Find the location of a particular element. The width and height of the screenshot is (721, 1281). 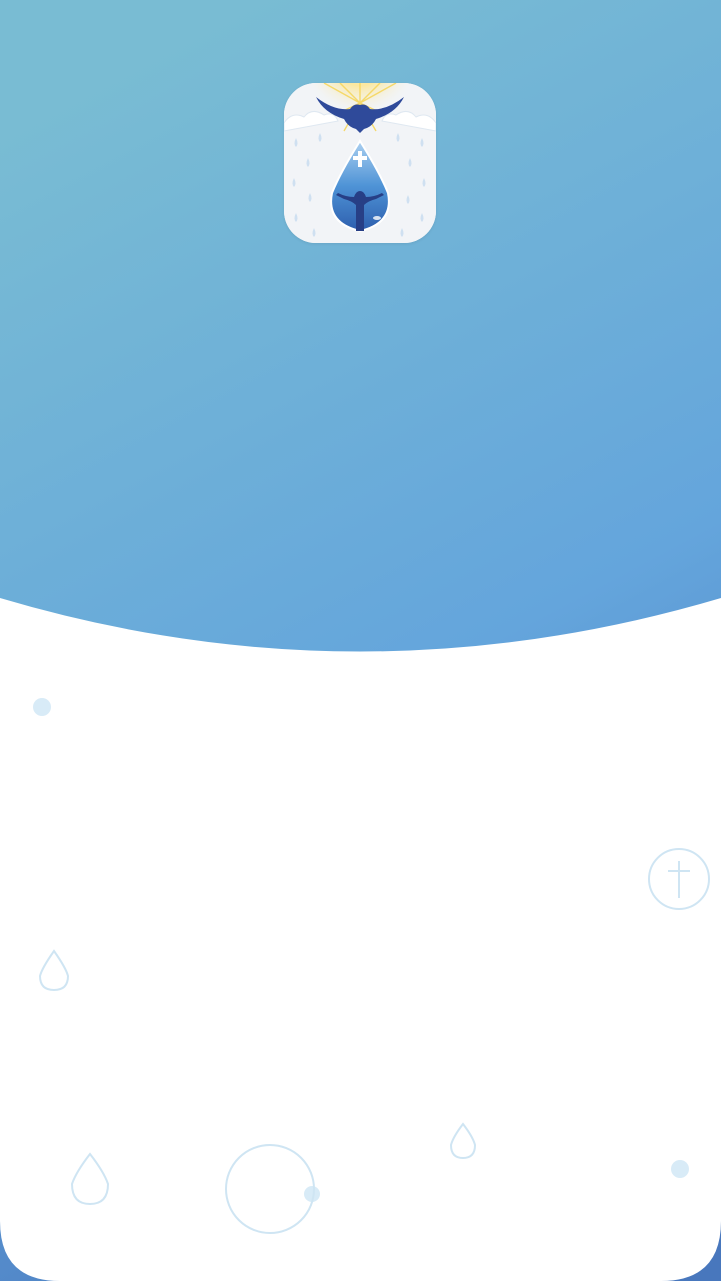

circle-outline-icon is located at coordinates (270, 1189).